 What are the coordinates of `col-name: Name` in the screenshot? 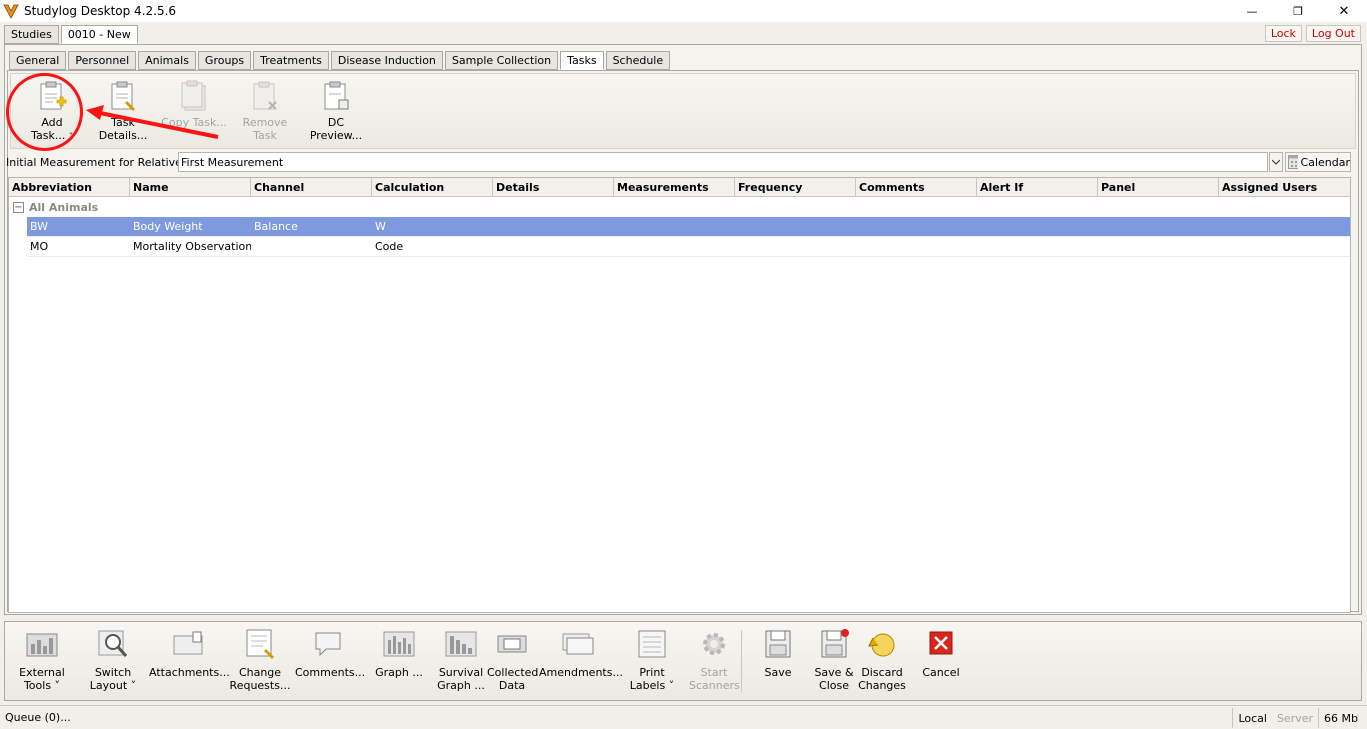 It's located at (190, 187).